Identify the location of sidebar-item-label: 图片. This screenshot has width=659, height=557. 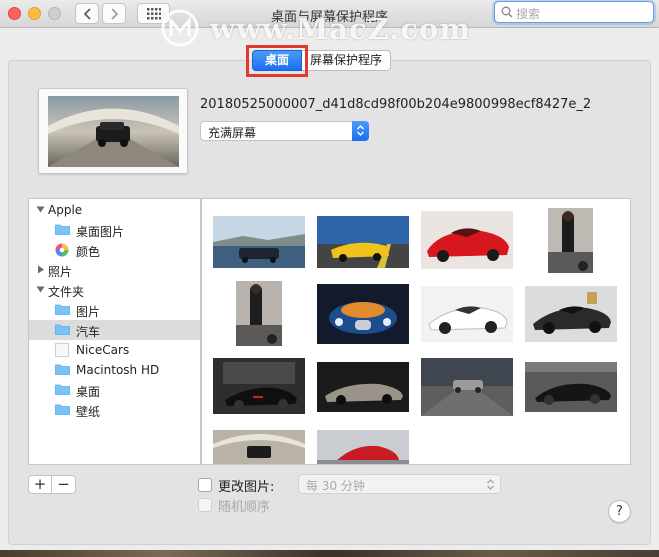
(88, 312).